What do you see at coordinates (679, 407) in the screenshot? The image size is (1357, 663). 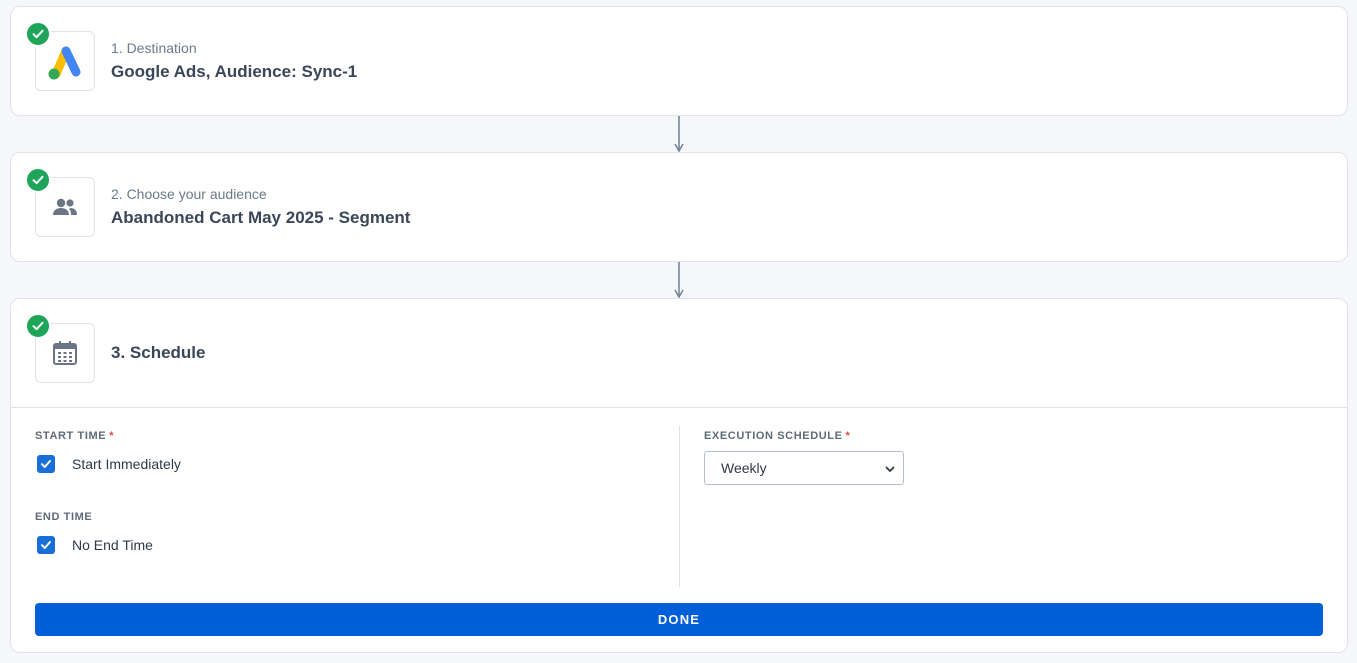 I see `section-divider` at bounding box center [679, 407].